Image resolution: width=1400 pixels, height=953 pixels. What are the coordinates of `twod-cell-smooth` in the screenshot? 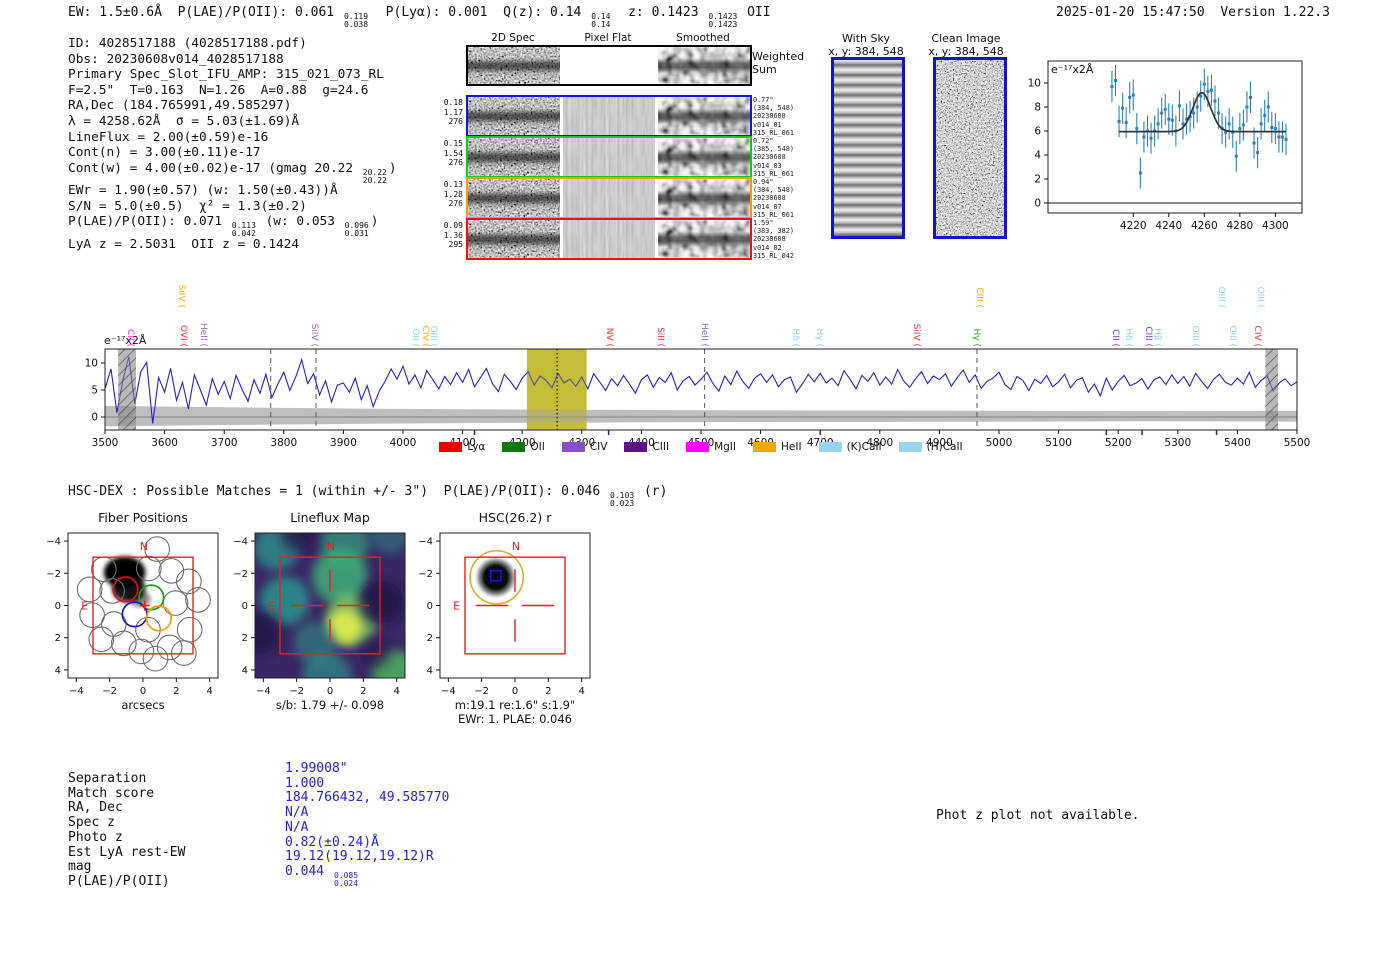 It's located at (704, 65).